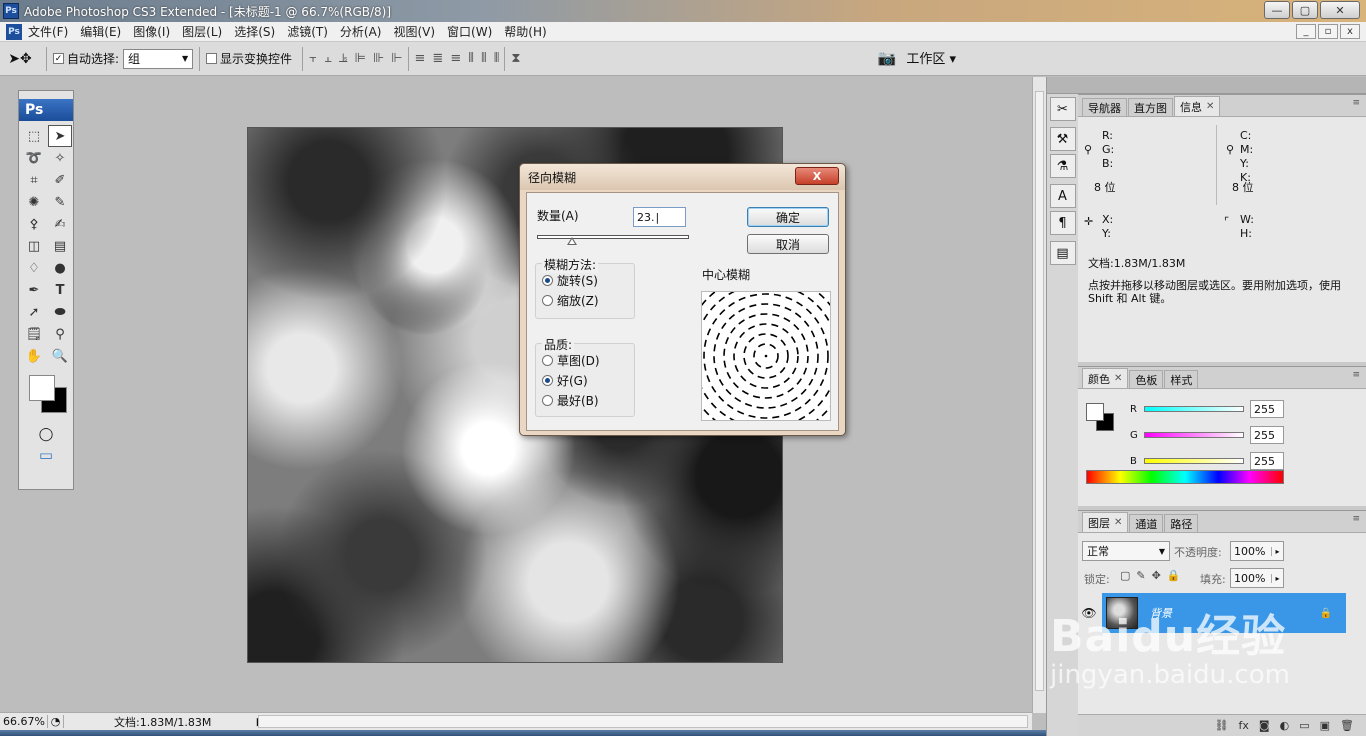 The image size is (1366, 736). Describe the element at coordinates (1039, 395) in the screenshot. I see `vertical-scrollbar` at that location.